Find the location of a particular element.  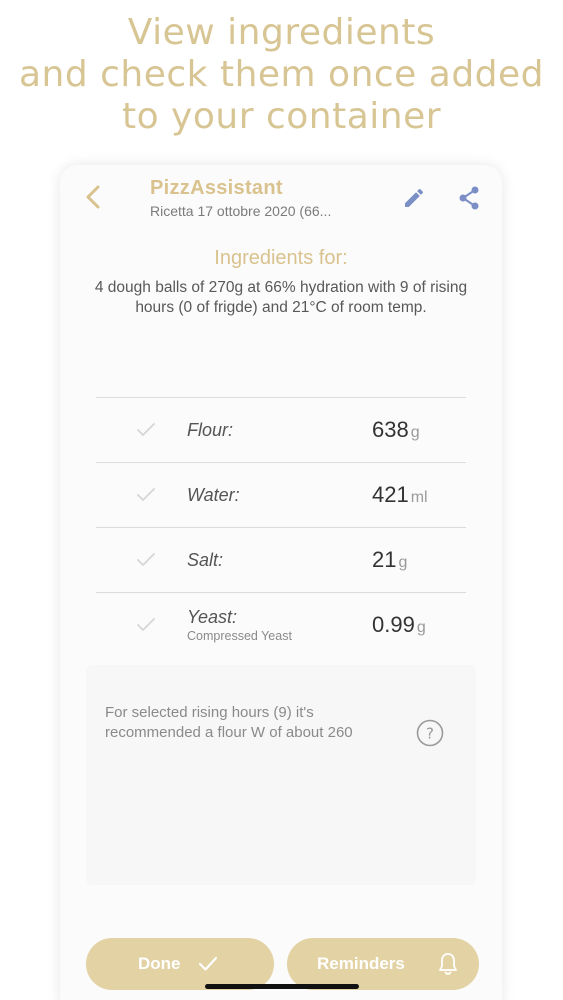

ingredient-value: 0.99 is located at coordinates (393, 624).